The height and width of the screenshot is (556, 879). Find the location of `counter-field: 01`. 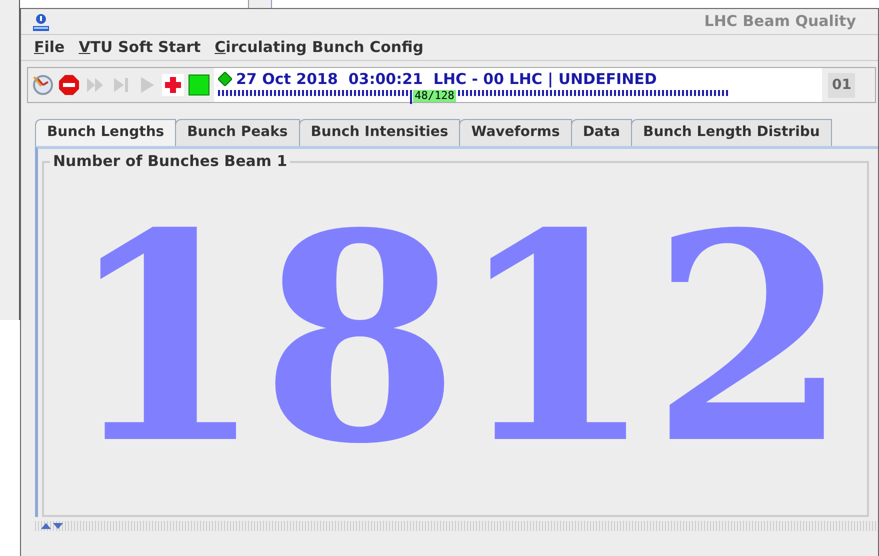

counter-field: 01 is located at coordinates (842, 85).